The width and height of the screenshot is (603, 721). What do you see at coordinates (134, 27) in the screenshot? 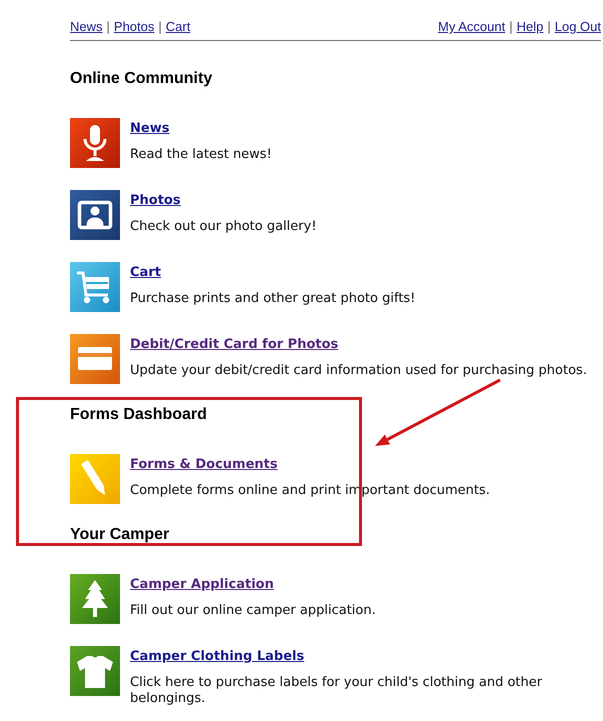
I see `nav-link: Photos` at bounding box center [134, 27].